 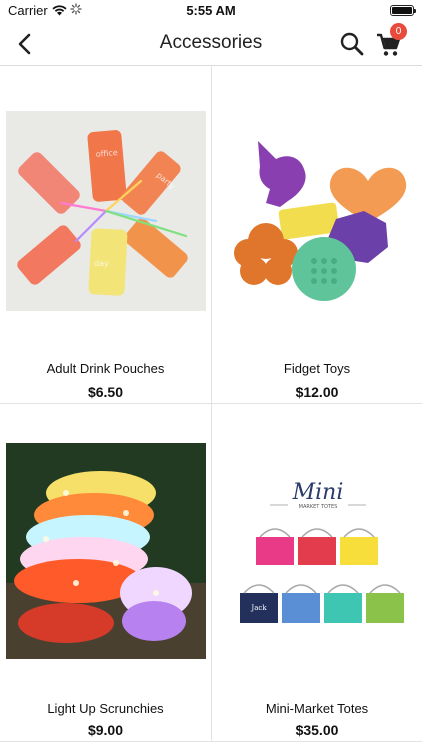 What do you see at coordinates (317, 368) in the screenshot?
I see `product-name: Fidget Toys` at bounding box center [317, 368].